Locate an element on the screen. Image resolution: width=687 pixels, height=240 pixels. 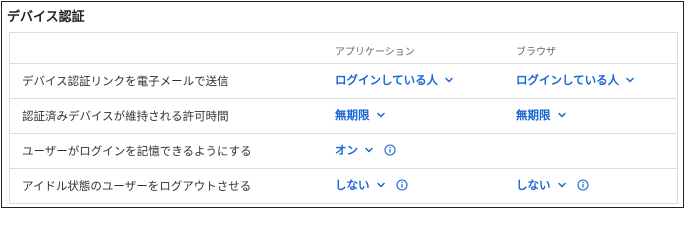
section-title: デバイス認証 is located at coordinates (46, 17).